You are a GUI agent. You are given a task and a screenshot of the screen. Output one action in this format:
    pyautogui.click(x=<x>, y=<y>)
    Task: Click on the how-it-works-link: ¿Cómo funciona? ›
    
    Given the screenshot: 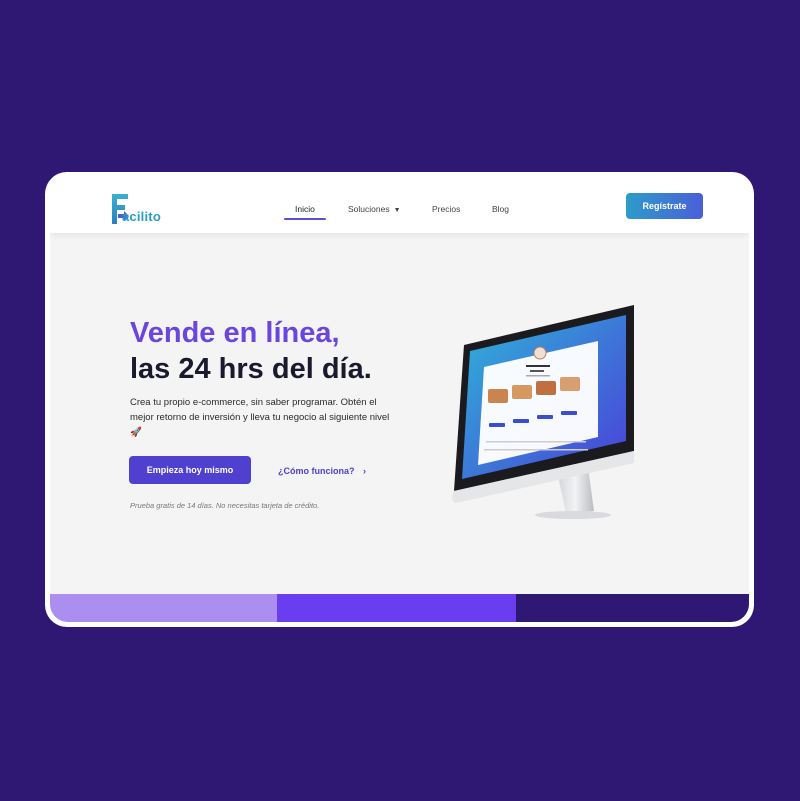 What is the action you would take?
    pyautogui.click(x=322, y=471)
    